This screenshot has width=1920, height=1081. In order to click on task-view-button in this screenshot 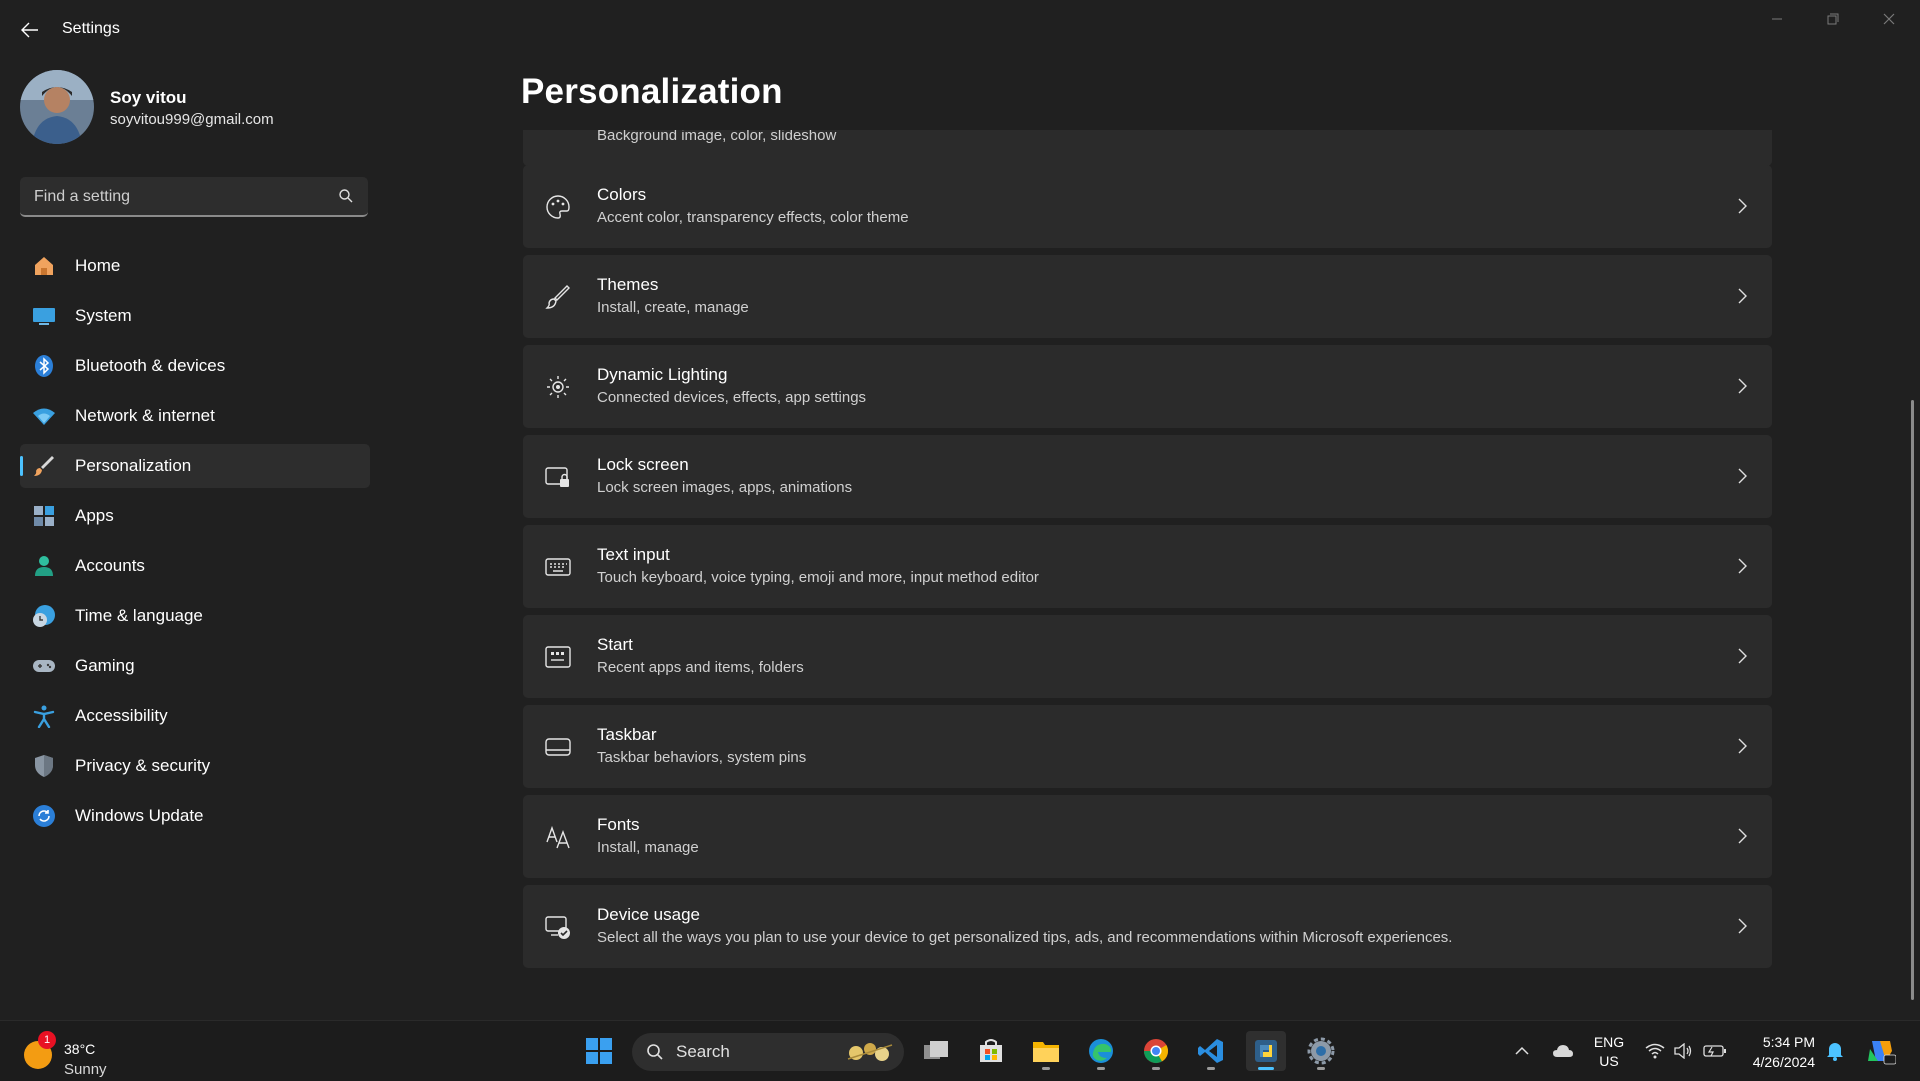, I will do `click(936, 1051)`.